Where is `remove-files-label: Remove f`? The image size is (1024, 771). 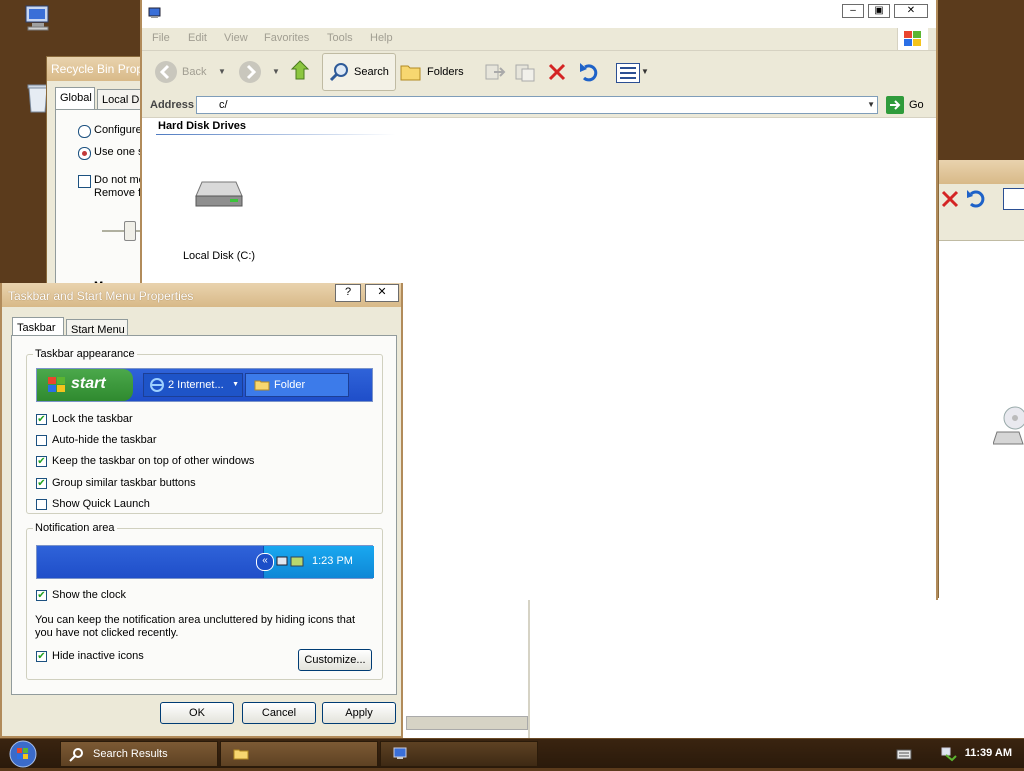
remove-files-label: Remove f is located at coordinates (118, 193).